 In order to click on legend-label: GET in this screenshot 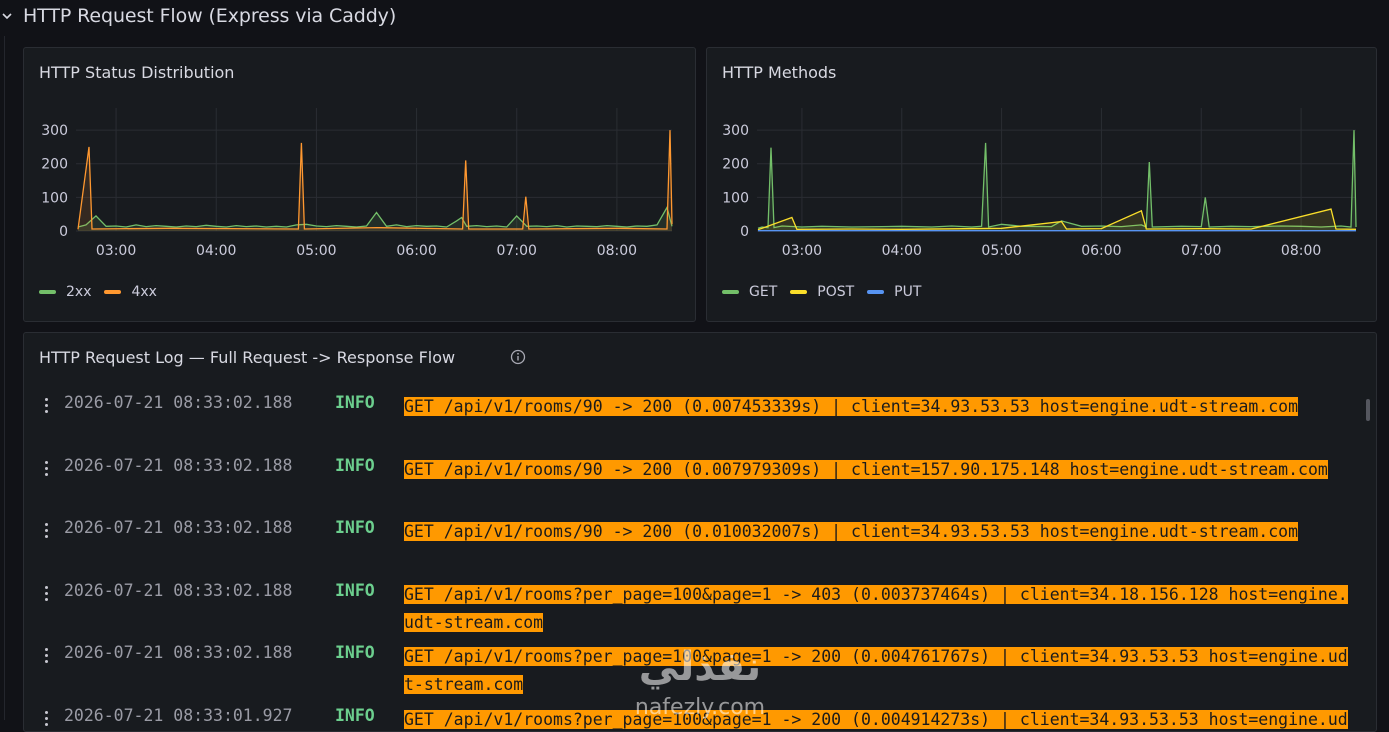, I will do `click(763, 292)`.